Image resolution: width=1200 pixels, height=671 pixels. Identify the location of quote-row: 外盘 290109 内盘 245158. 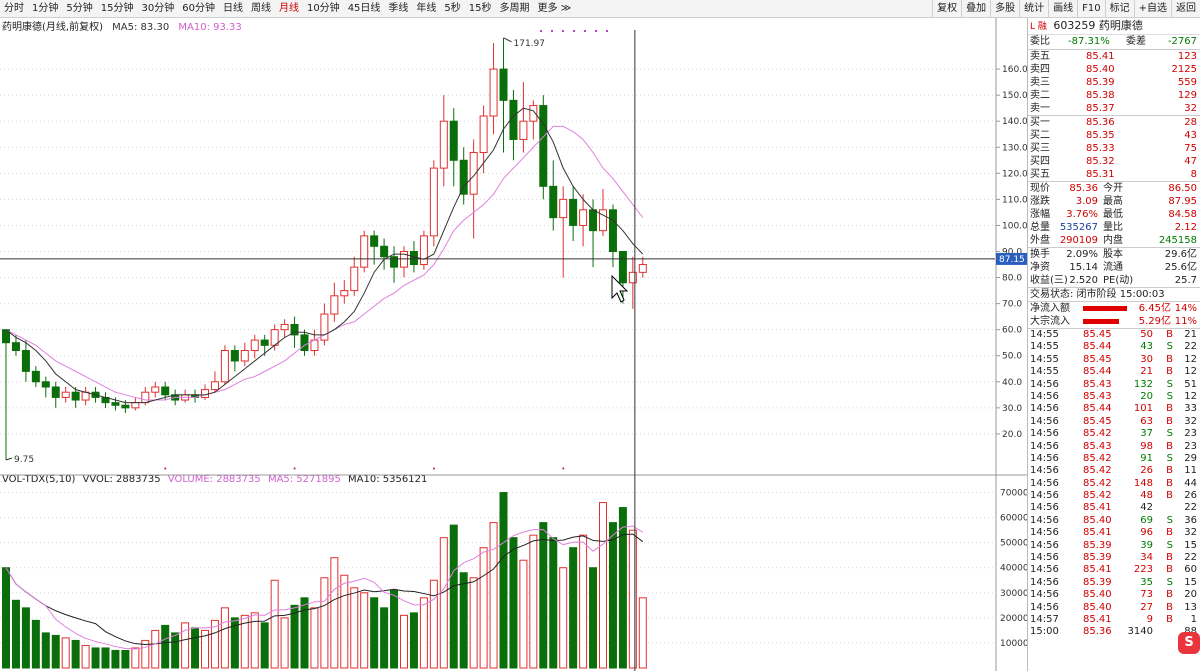
(1114, 240).